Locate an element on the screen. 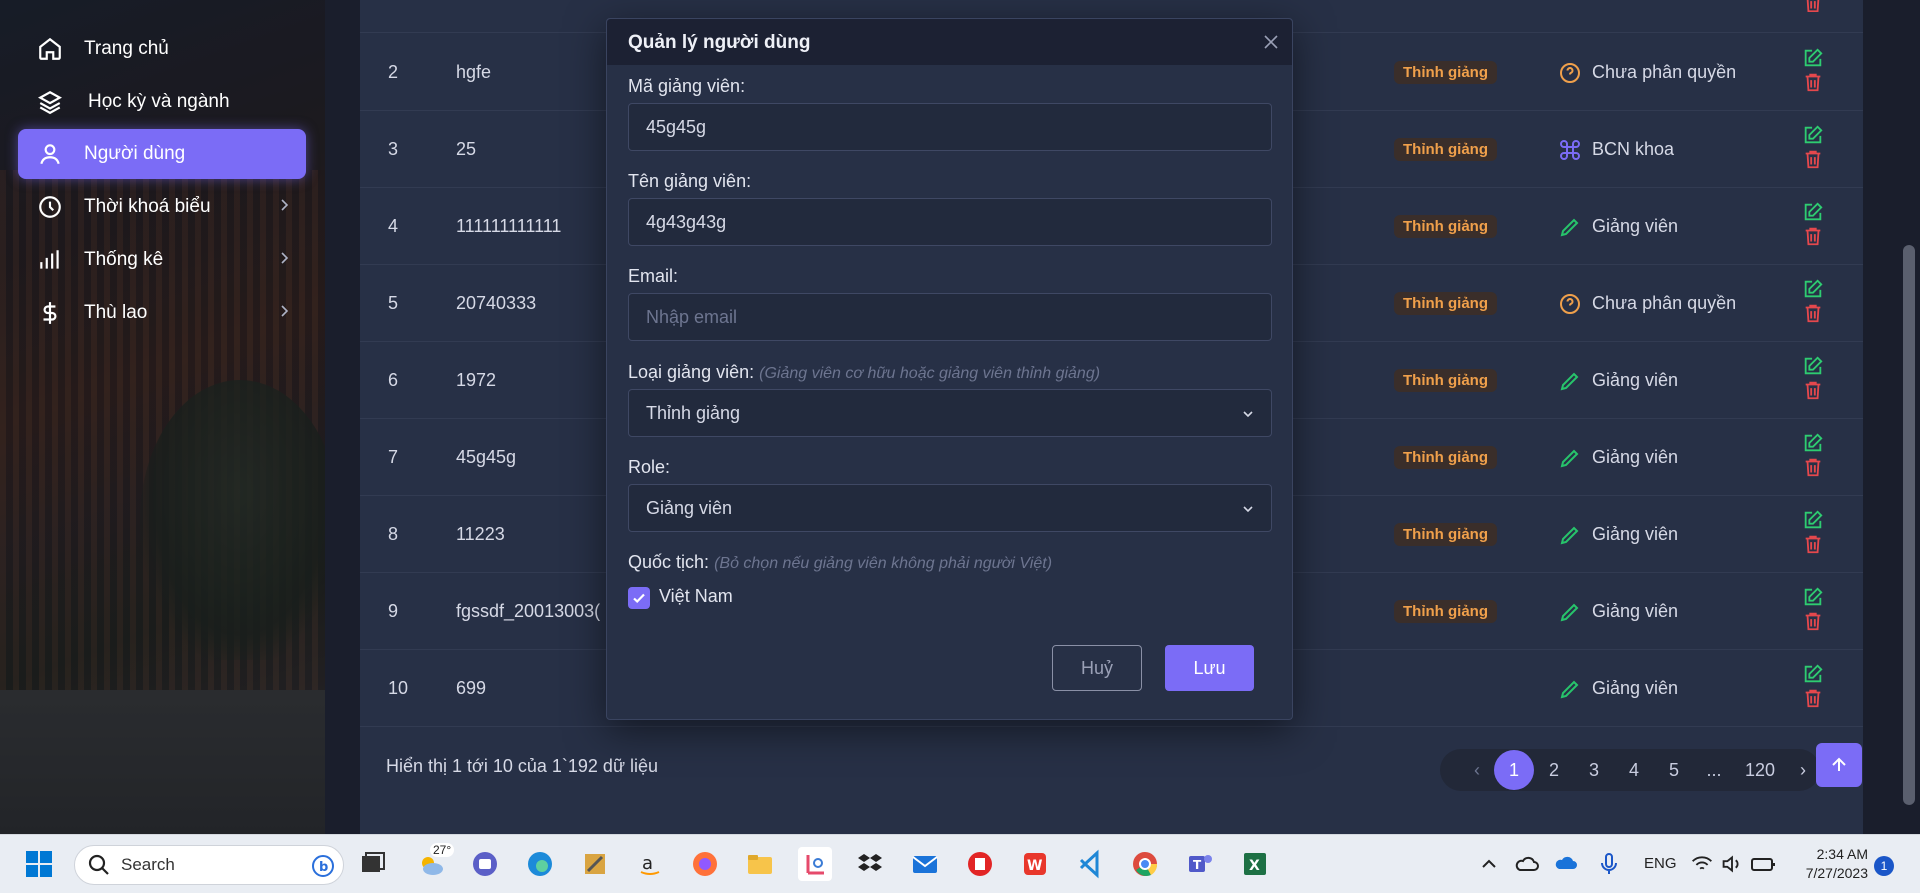  email-input: Nhập email is located at coordinates (950, 317).